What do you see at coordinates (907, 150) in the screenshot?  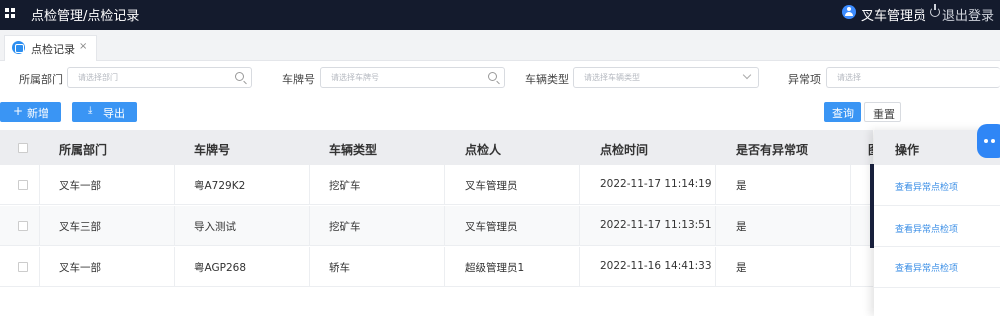 I see `col-action: 操作` at bounding box center [907, 150].